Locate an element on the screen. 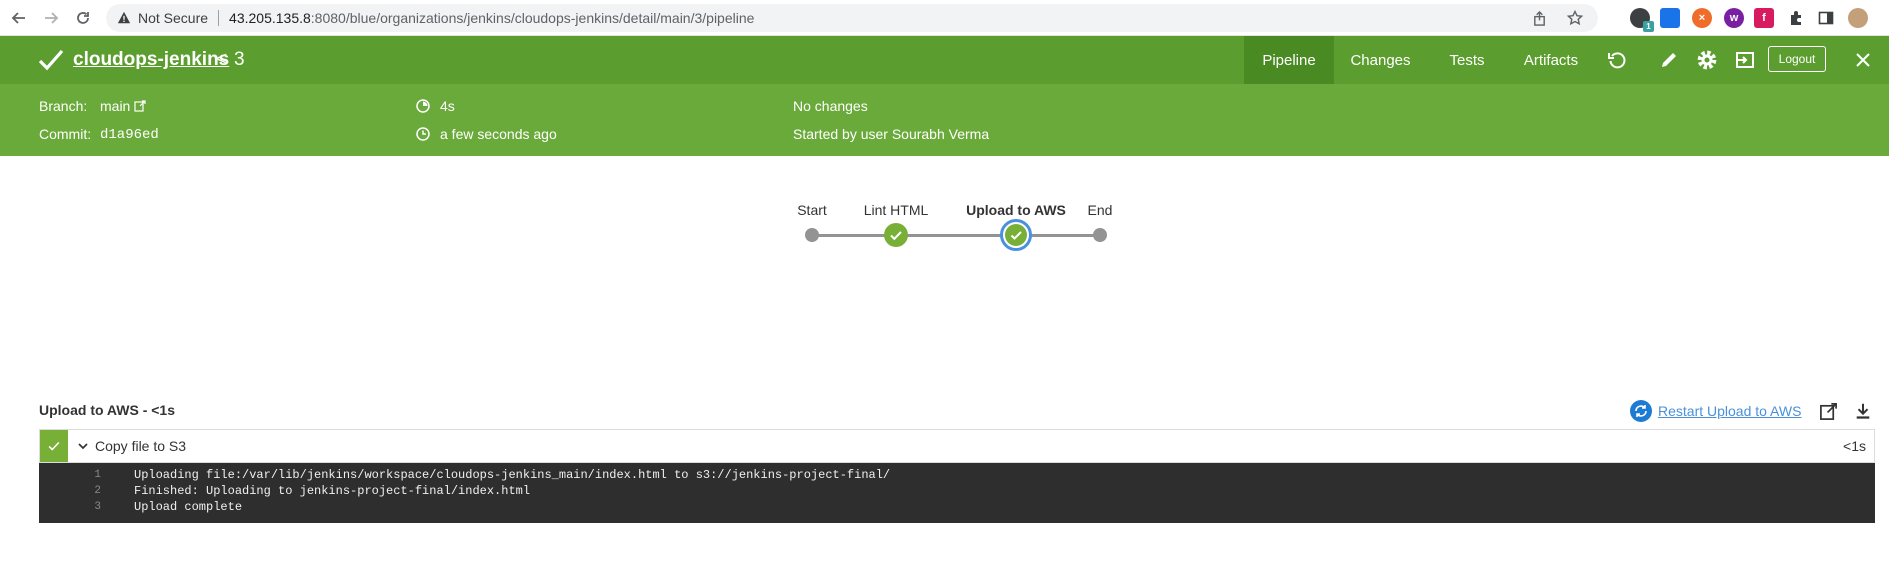 Image resolution: width=1889 pixels, height=561 pixels. duration-value: 4s is located at coordinates (447, 106).